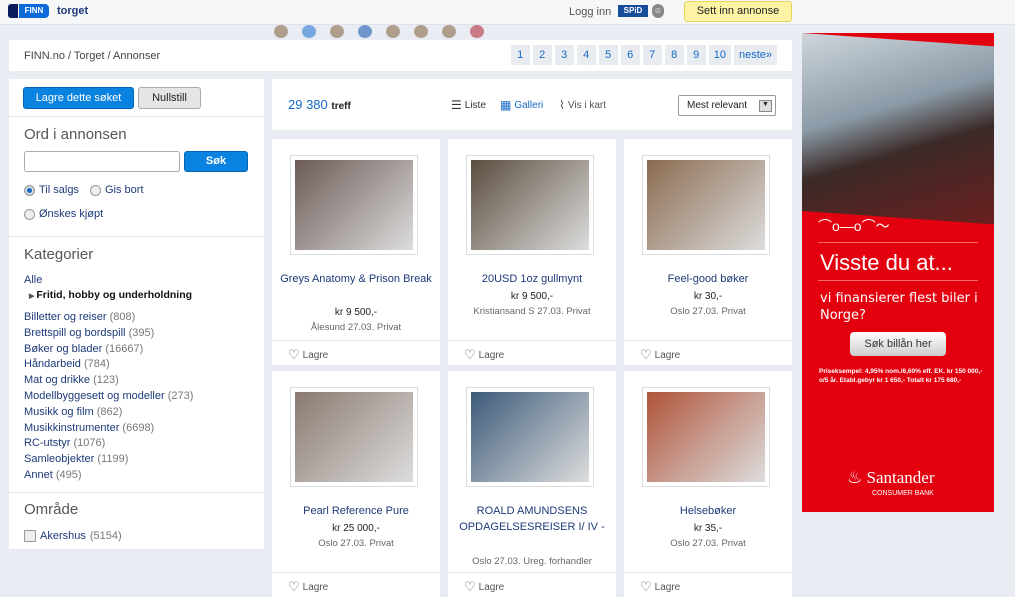 The height and width of the screenshot is (597, 1015). What do you see at coordinates (719, 55) in the screenshot?
I see `page-10: 10` at bounding box center [719, 55].